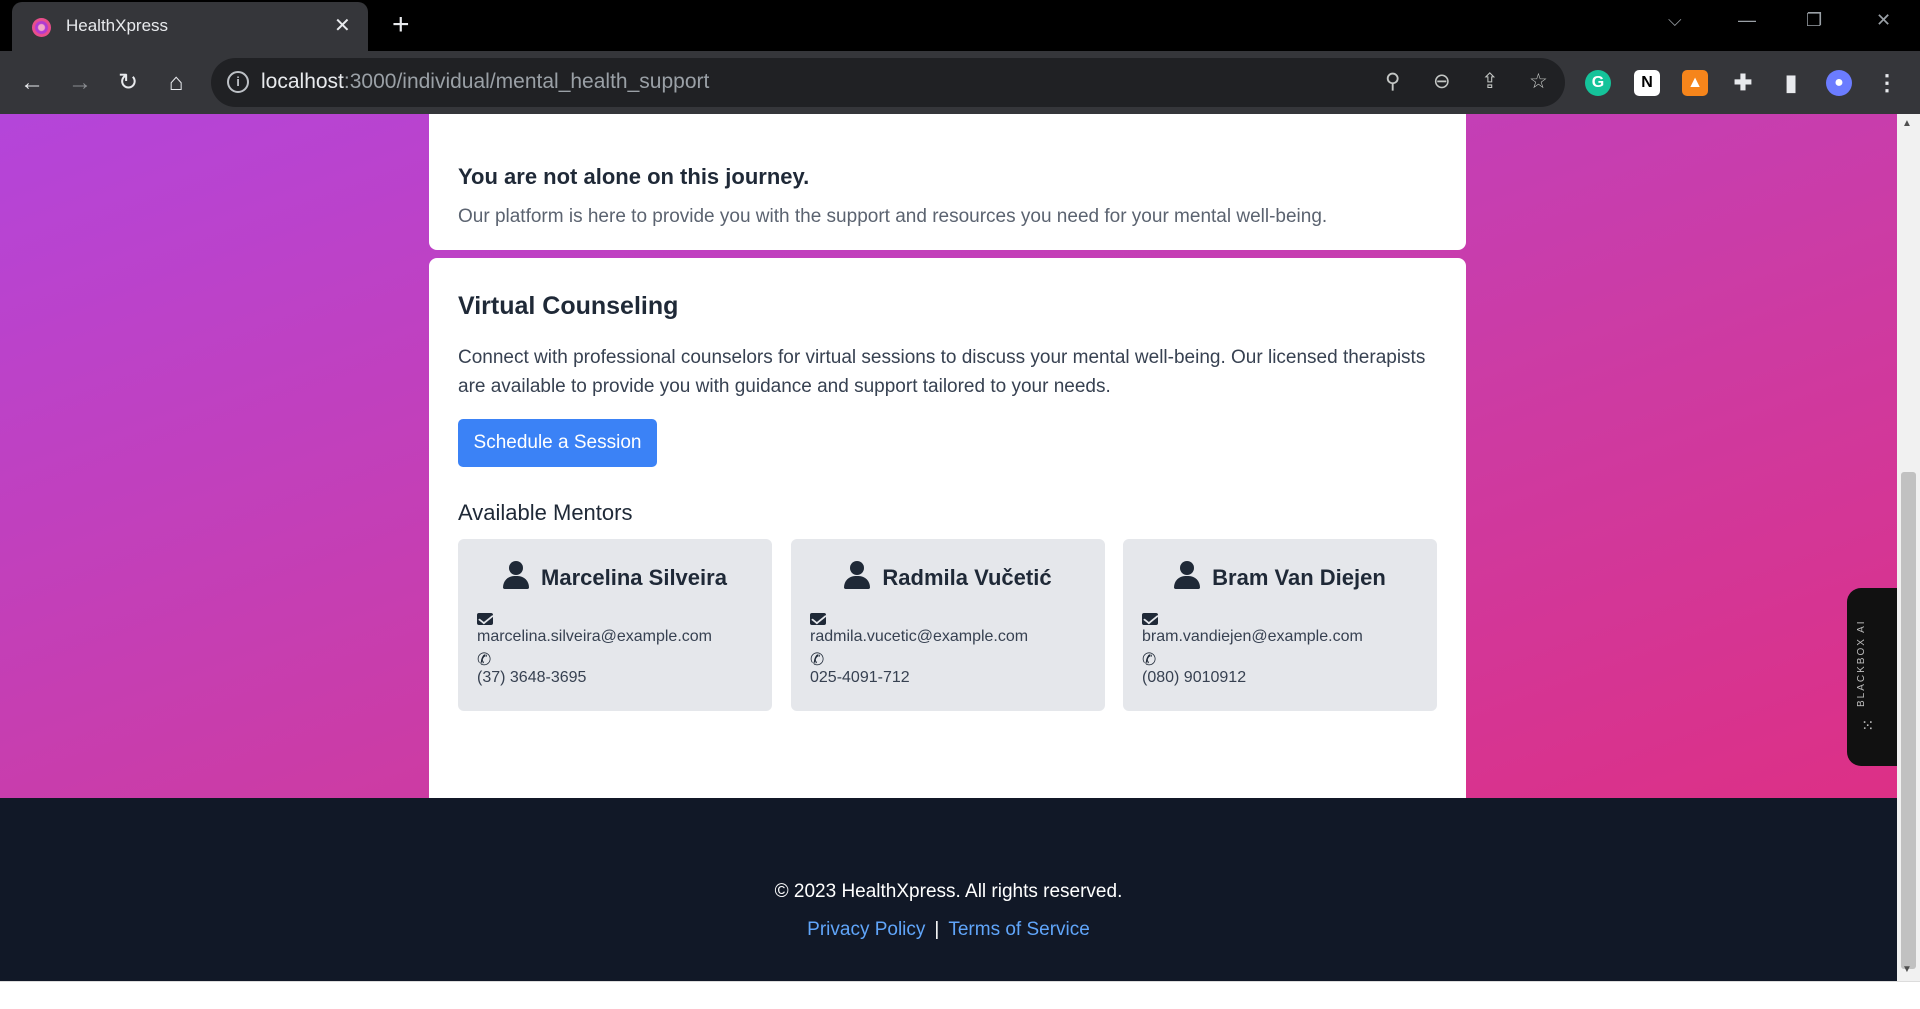 This screenshot has height=1009, width=1920. I want to click on terms-of-service-link: Terms of Service, so click(1018, 929).